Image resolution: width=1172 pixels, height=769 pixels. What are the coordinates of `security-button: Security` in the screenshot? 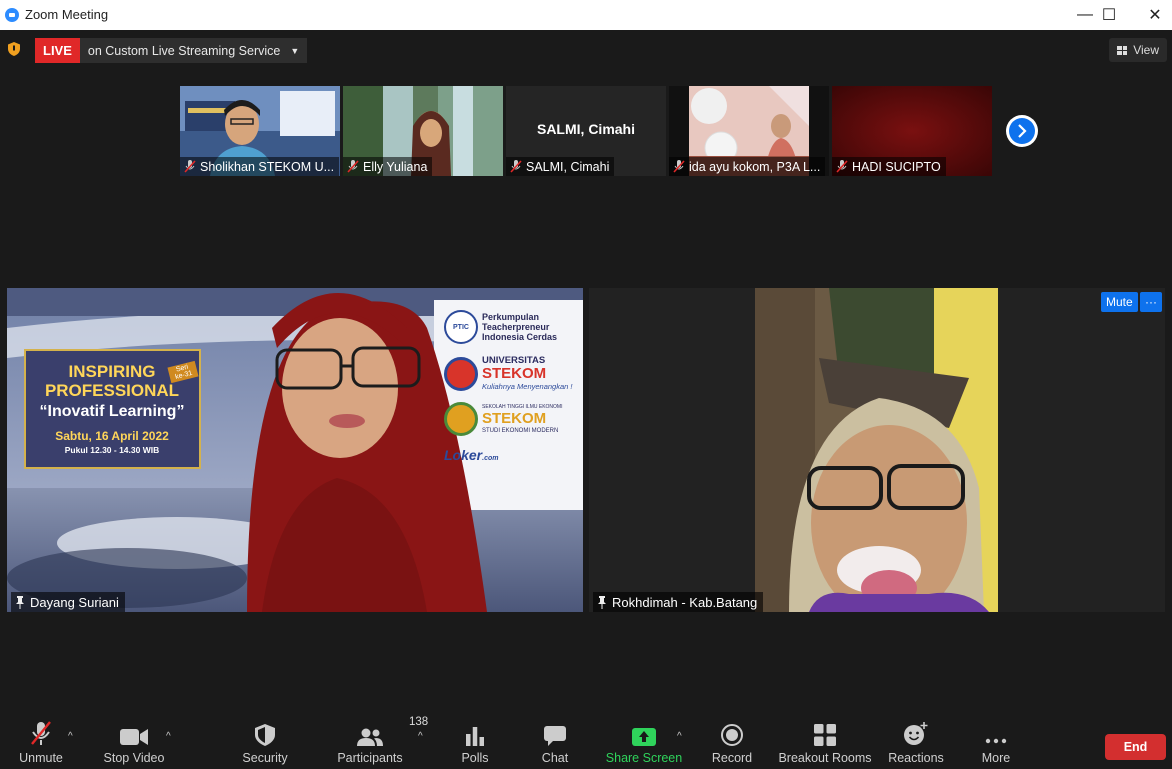 It's located at (265, 741).